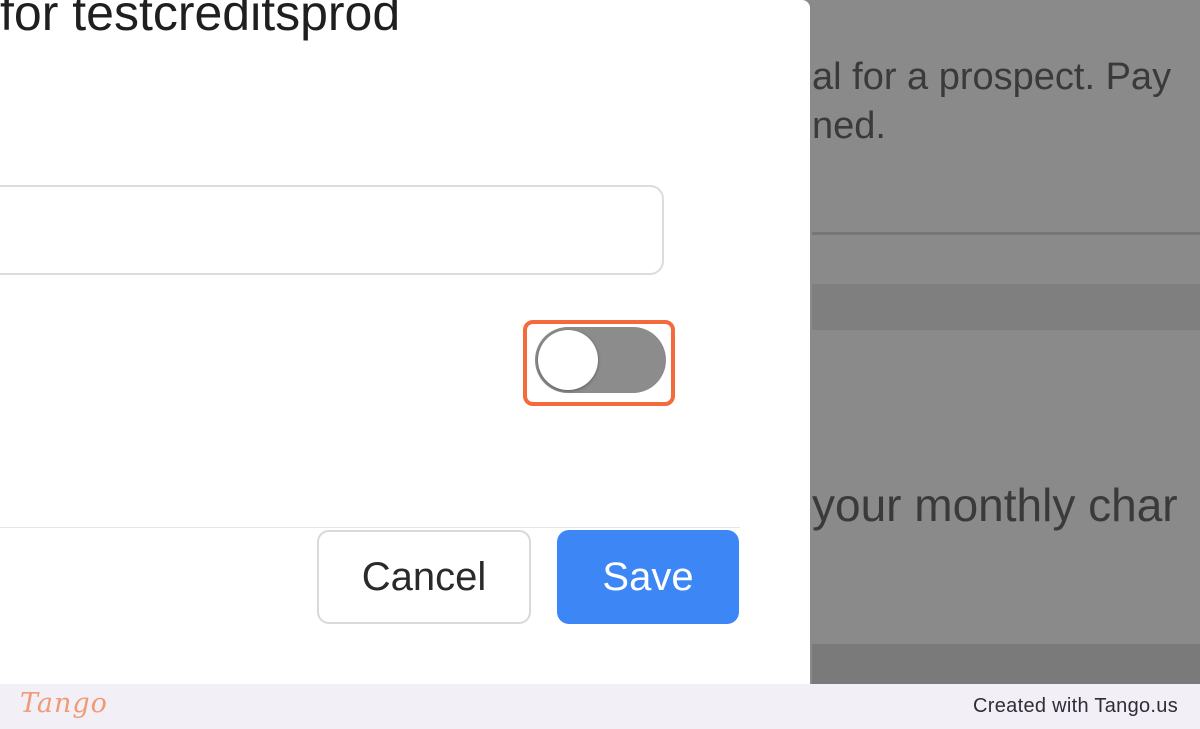 The width and height of the screenshot is (1200, 729). What do you see at coordinates (1006, 664) in the screenshot?
I see `background-footer-band` at bounding box center [1006, 664].